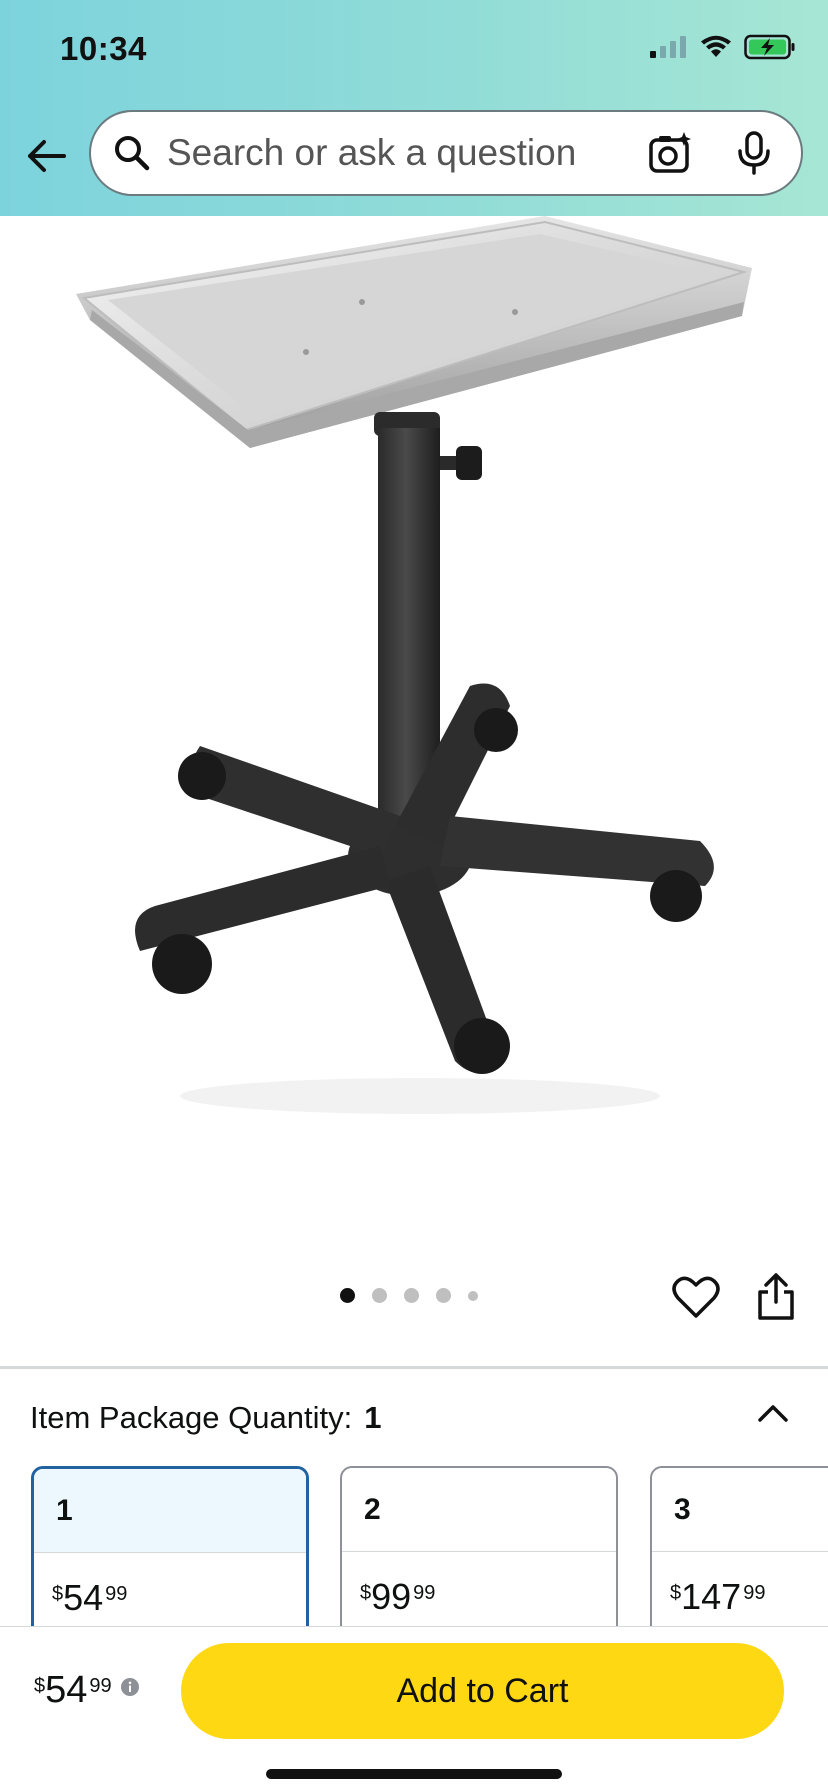  I want to click on section-divider, so click(414, 1367).